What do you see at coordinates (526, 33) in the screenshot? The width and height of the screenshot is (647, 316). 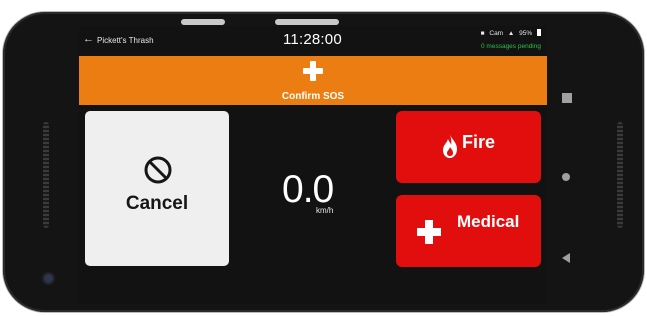 I see `battery-level: 95%` at bounding box center [526, 33].